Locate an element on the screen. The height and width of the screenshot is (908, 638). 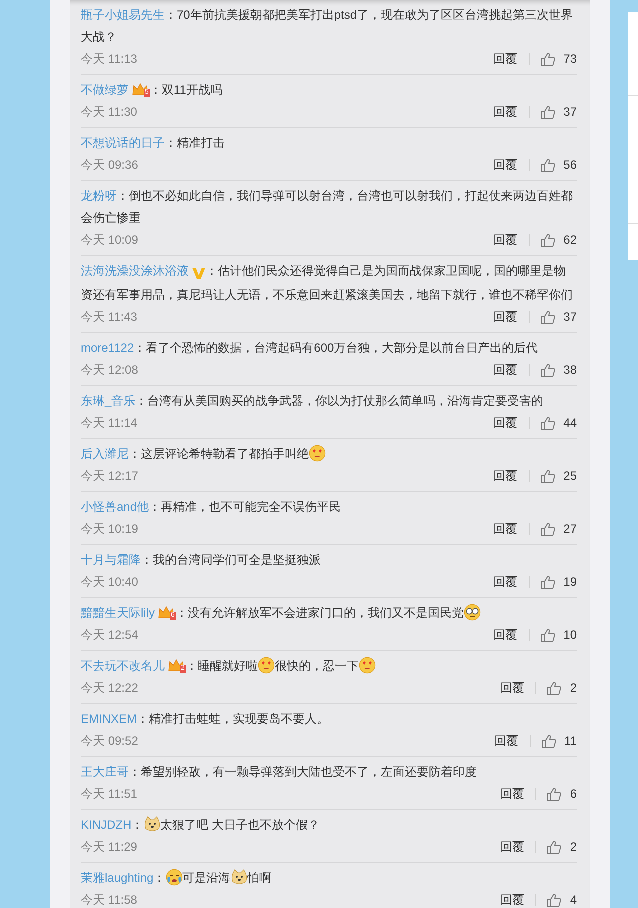
comment-text: 怕啊 is located at coordinates (260, 878).